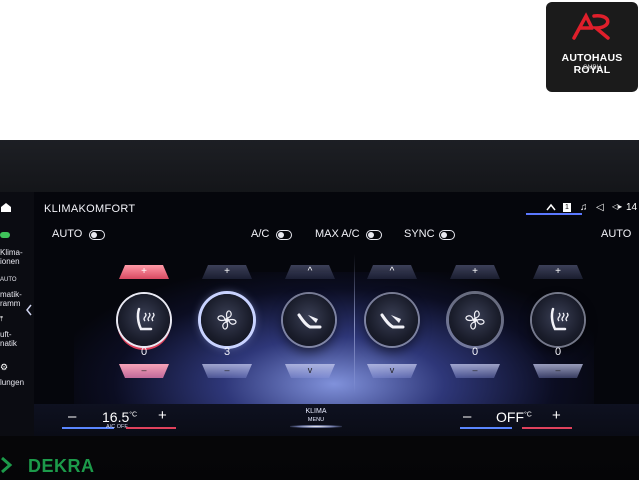 This screenshot has width=639, height=480. I want to click on temp-right-cool-line, so click(486, 428).